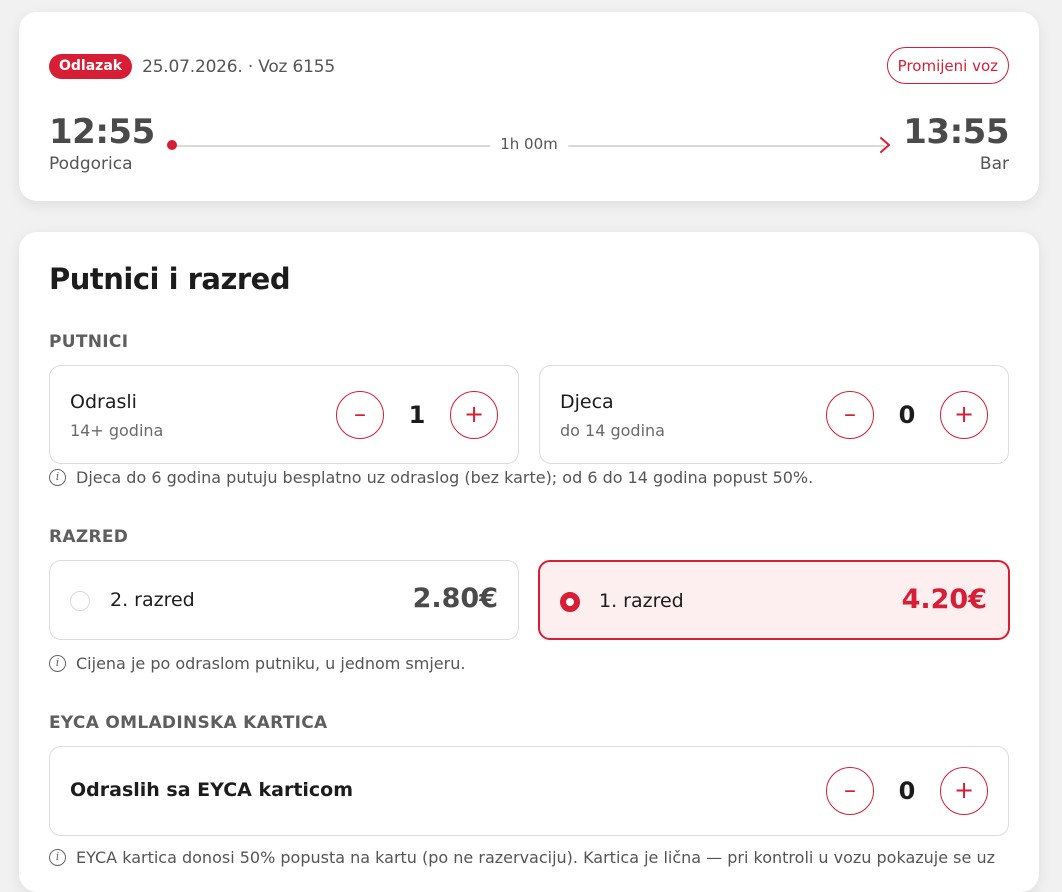  I want to click on departure-time: 12:55, so click(102, 132).